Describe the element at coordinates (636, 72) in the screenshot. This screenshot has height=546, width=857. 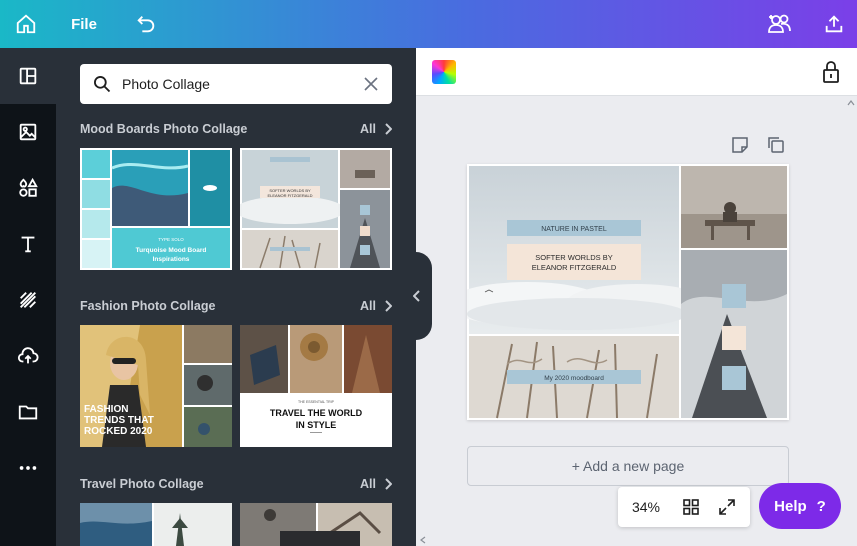
I see `editor-toolbar` at that location.